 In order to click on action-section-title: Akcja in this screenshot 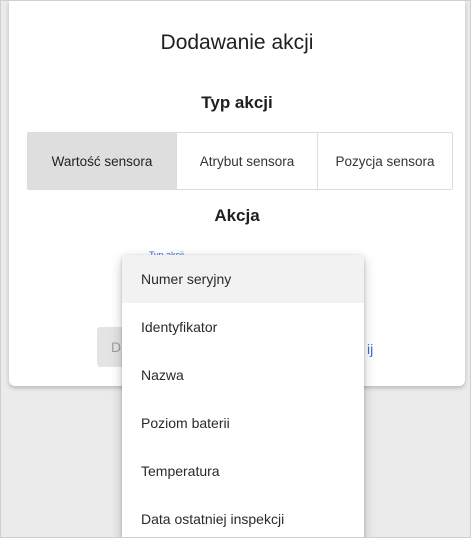, I will do `click(237, 215)`.